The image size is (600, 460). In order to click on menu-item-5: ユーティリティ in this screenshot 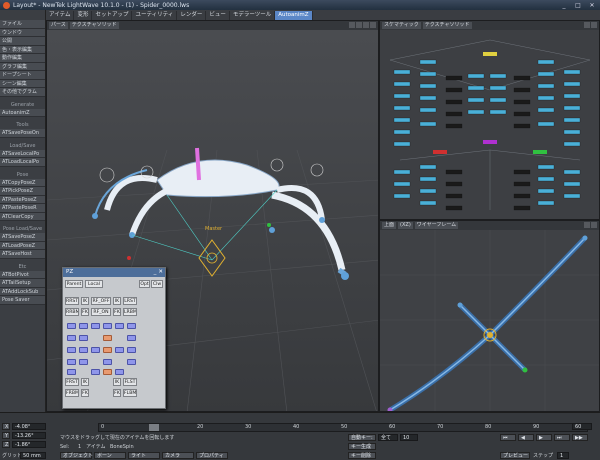, I will do `click(155, 15)`.